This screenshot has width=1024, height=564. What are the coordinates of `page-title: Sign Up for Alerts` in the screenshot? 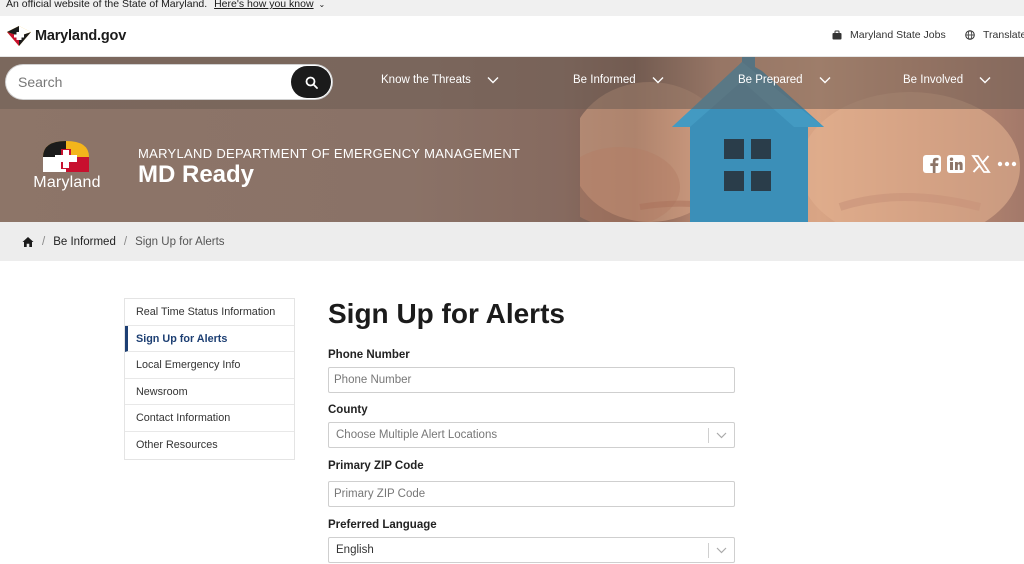 It's located at (446, 313).